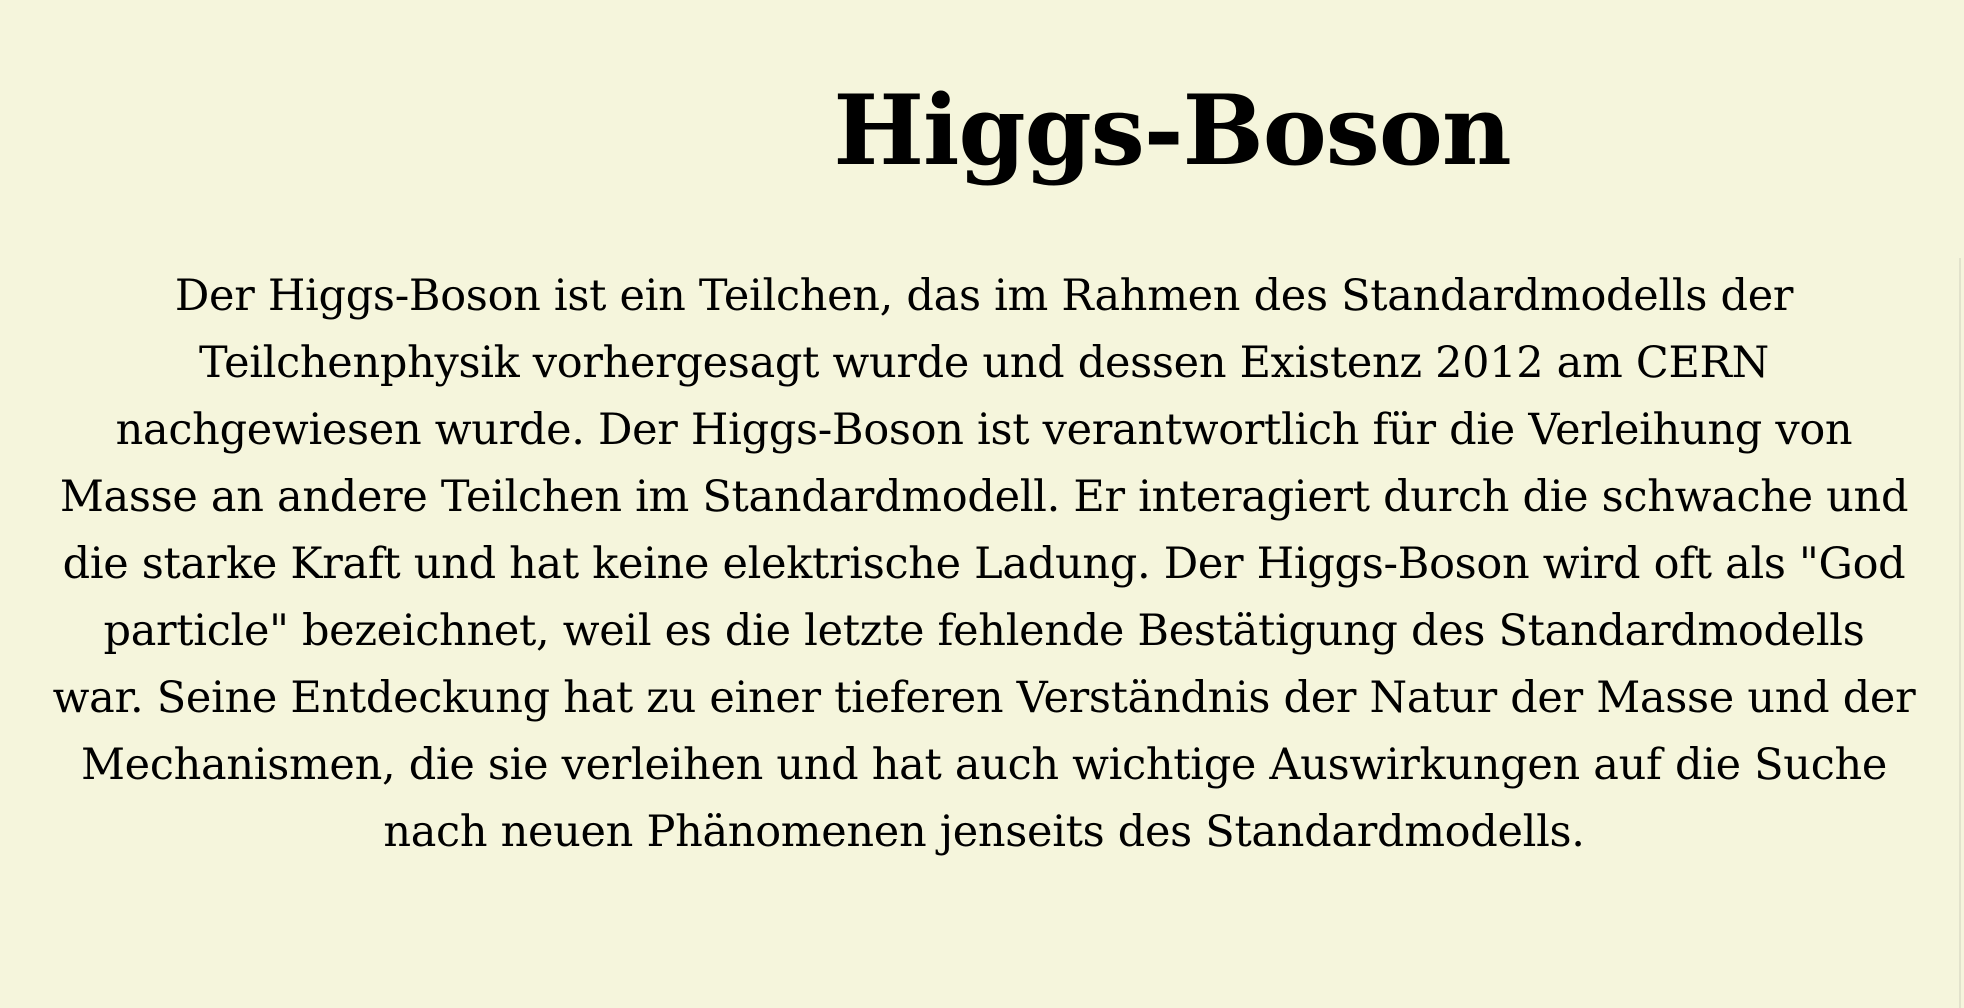  What do you see at coordinates (1172, 130) in the screenshot?
I see `page-title: Higgs-Boson` at bounding box center [1172, 130].